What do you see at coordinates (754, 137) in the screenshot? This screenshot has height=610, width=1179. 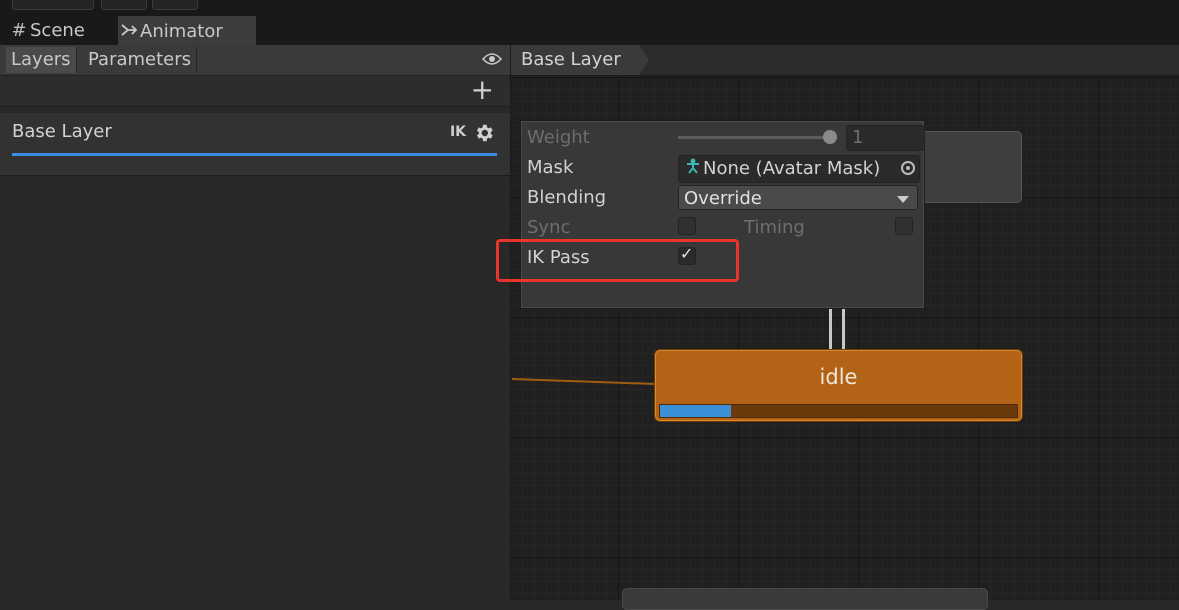 I see `weight-slider` at bounding box center [754, 137].